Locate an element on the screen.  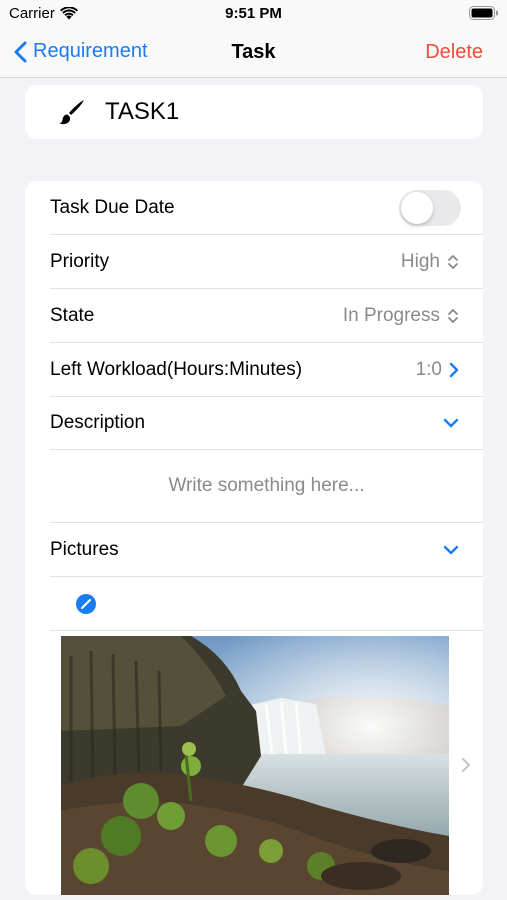
battery-icon is located at coordinates (483, 13).